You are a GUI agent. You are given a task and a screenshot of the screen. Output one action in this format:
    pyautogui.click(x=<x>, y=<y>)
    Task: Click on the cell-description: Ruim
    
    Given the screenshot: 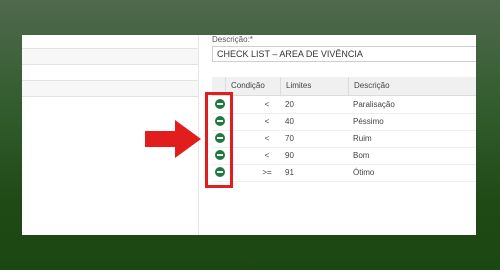 What is the action you would take?
    pyautogui.click(x=362, y=138)
    